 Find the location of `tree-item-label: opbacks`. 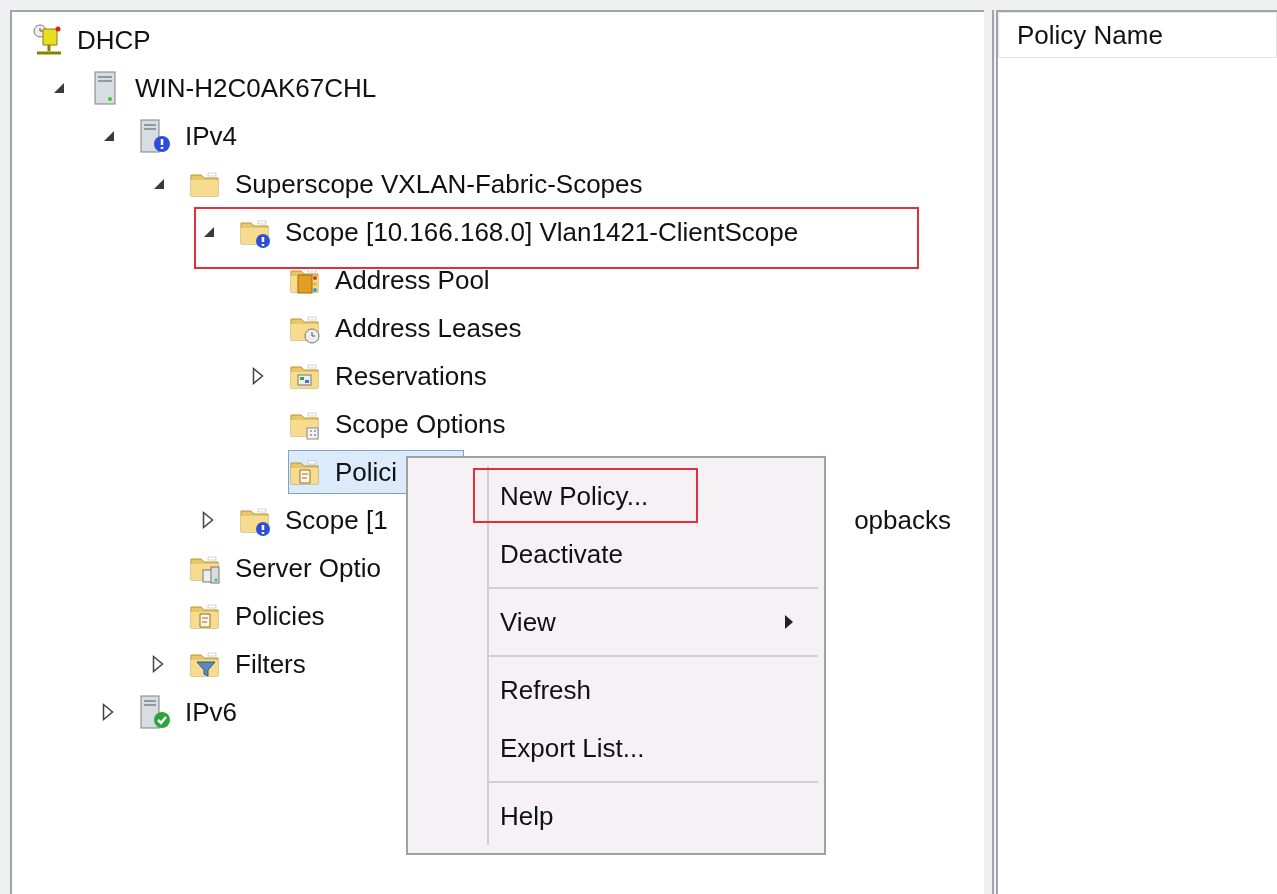

tree-item-label: opbacks is located at coordinates (902, 520).